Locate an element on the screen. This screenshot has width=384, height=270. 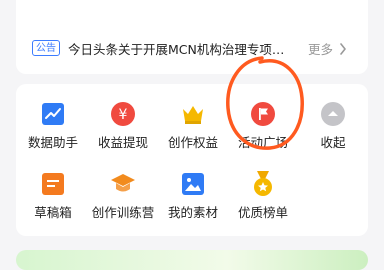
tool-label: 活动广场 is located at coordinates (262, 142).